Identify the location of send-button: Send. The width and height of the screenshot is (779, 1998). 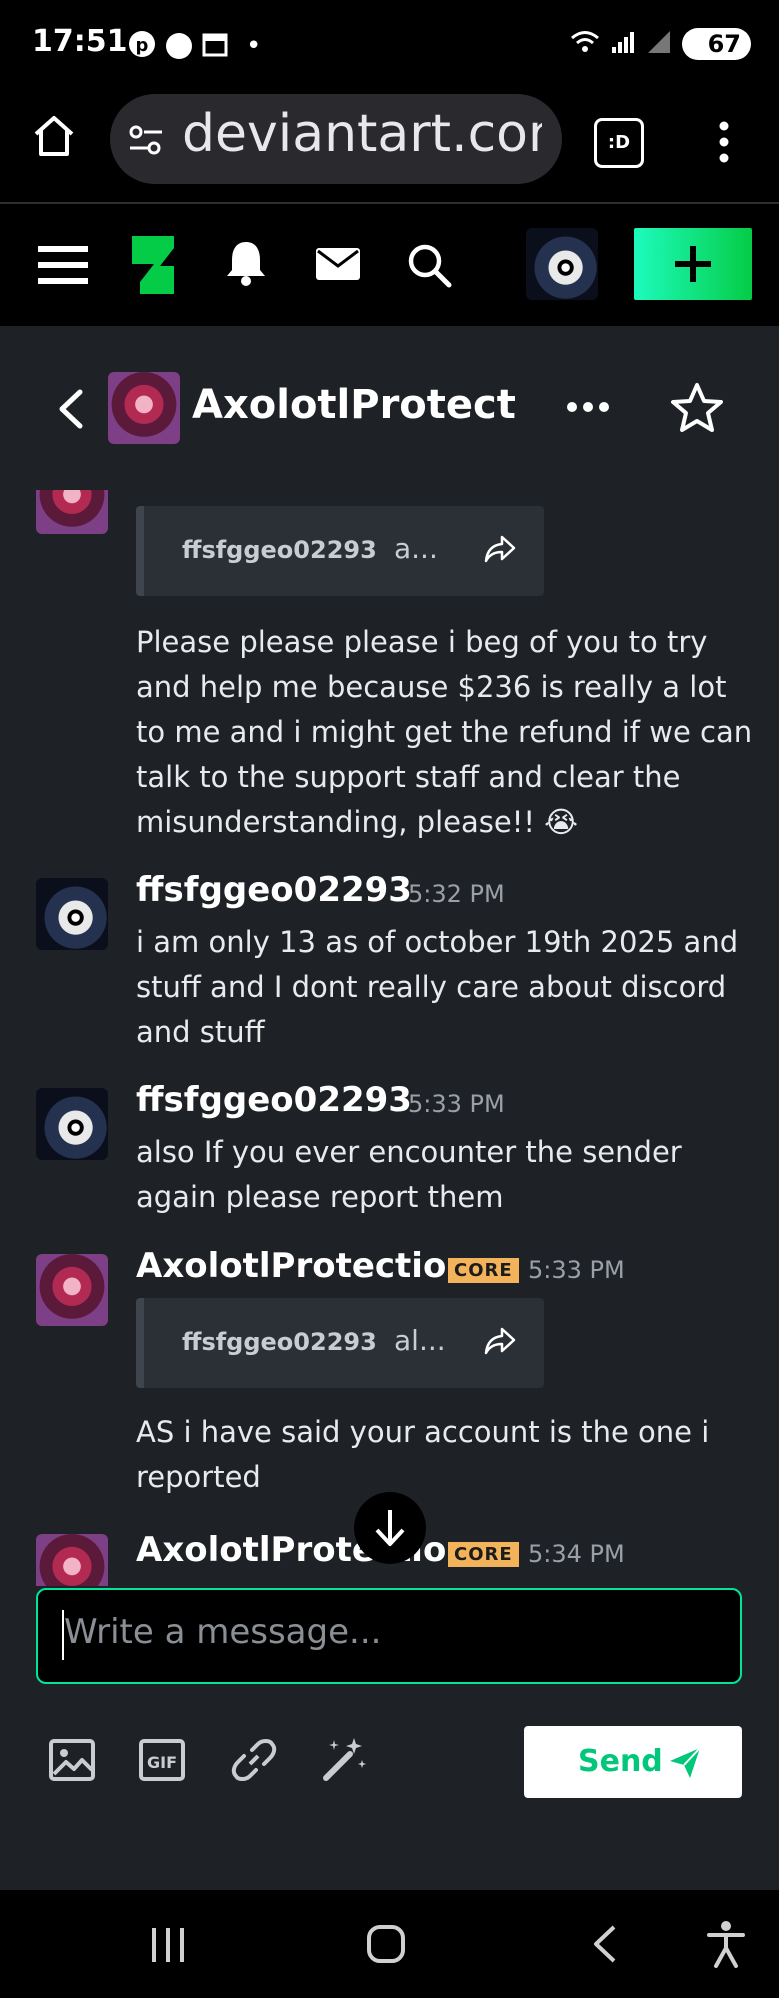
(633, 1762).